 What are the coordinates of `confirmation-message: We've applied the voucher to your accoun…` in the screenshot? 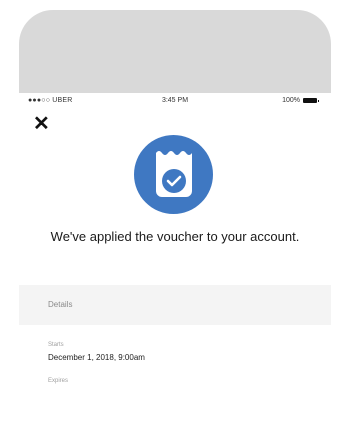 It's located at (175, 236).